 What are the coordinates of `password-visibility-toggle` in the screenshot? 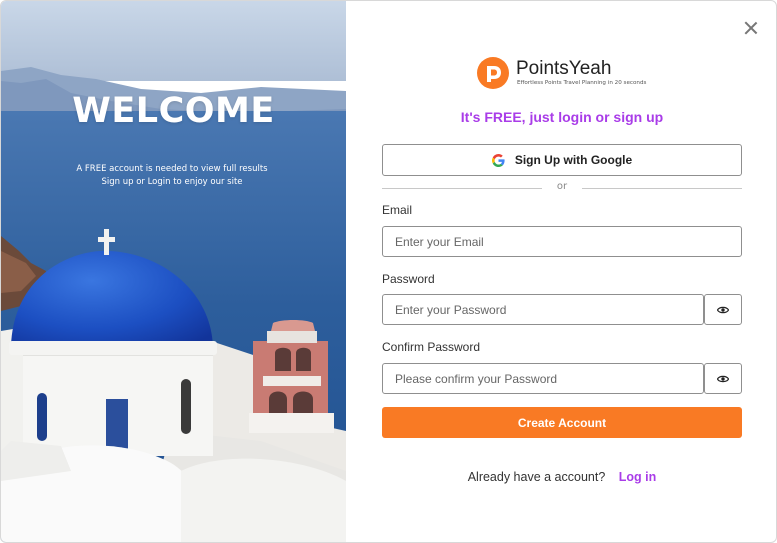 It's located at (723, 309).